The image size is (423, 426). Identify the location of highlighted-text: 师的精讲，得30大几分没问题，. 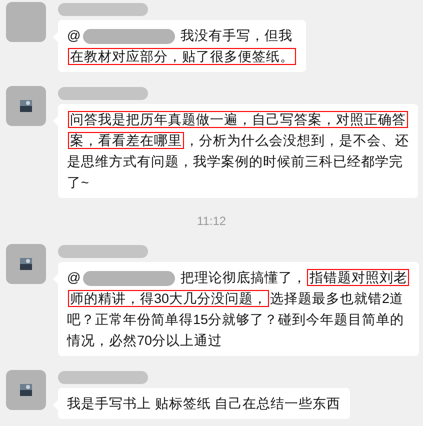
(169, 298).